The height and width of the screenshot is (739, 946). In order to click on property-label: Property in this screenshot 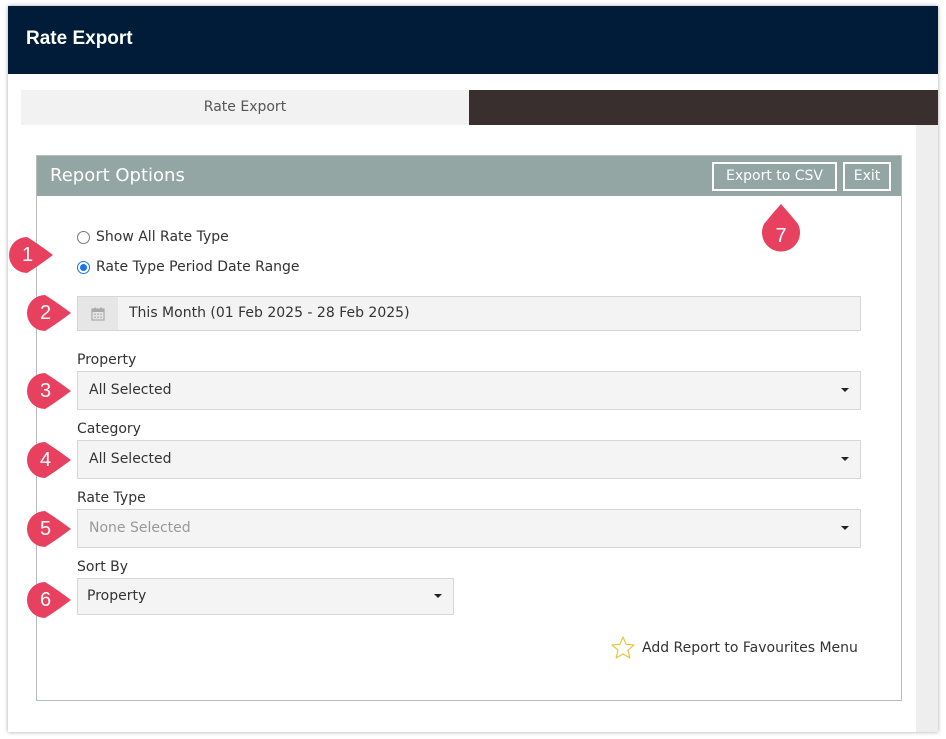, I will do `click(107, 360)`.